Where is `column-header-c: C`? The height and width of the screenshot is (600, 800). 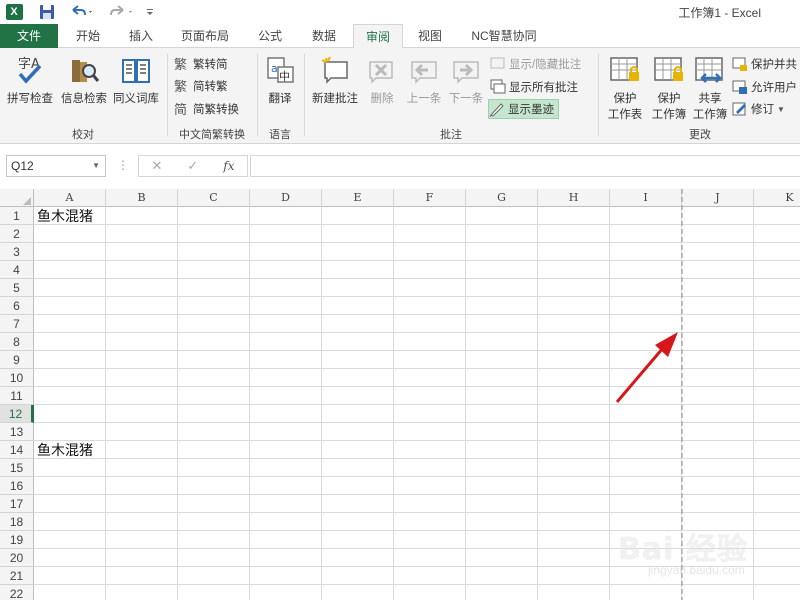
column-header-c: C is located at coordinates (214, 198).